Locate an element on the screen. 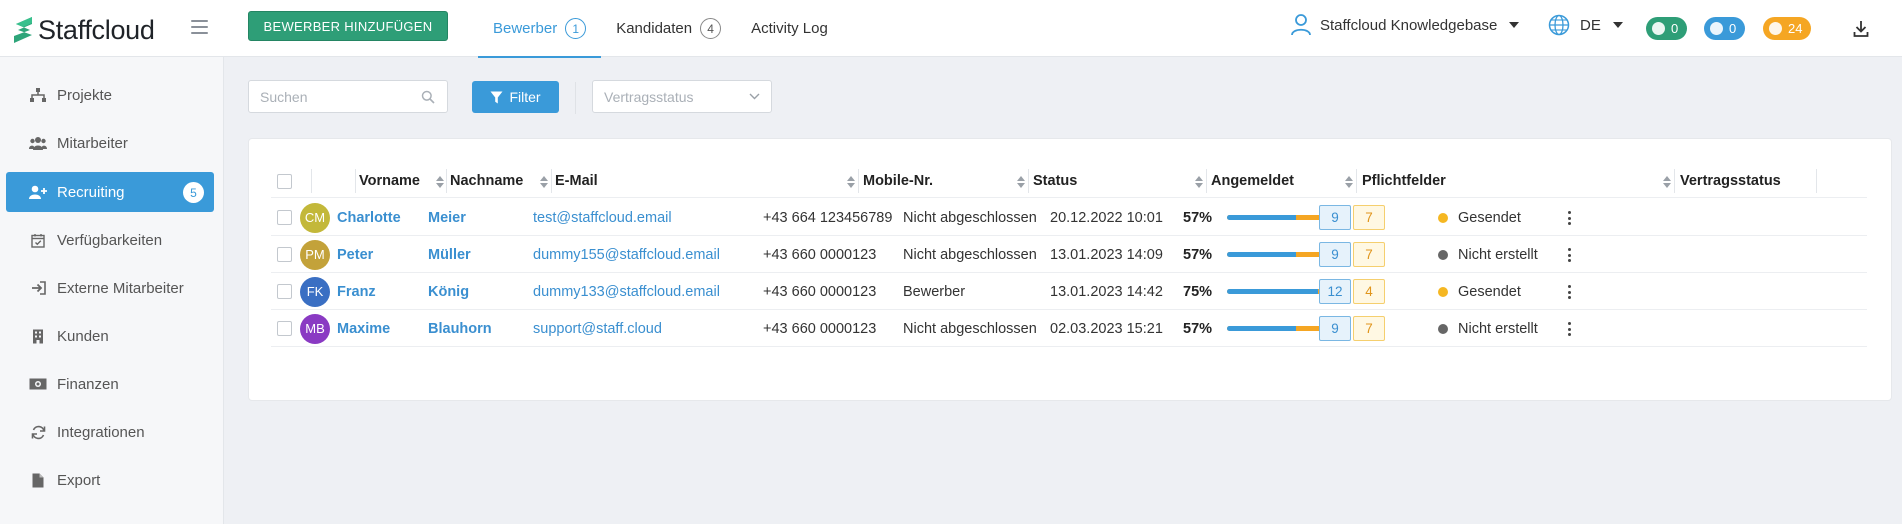  filled-fields-count: 12 is located at coordinates (1335, 291).